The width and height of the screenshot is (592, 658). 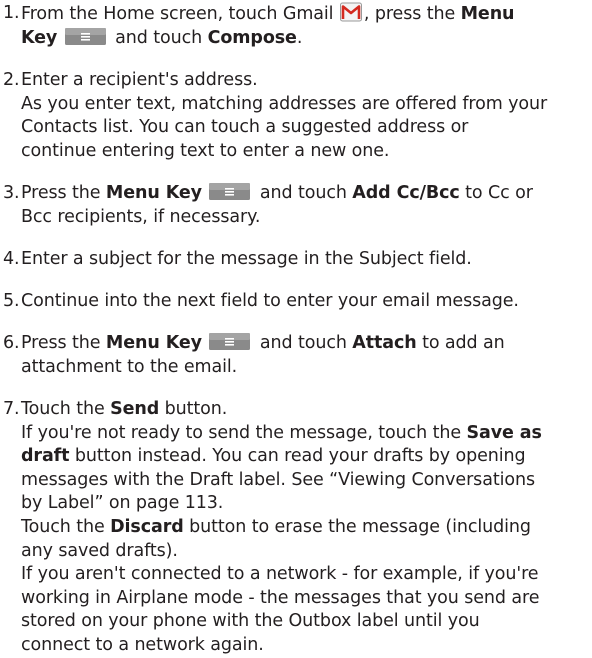 What do you see at coordinates (39, 37) in the screenshot?
I see `bold-term: Key` at bounding box center [39, 37].